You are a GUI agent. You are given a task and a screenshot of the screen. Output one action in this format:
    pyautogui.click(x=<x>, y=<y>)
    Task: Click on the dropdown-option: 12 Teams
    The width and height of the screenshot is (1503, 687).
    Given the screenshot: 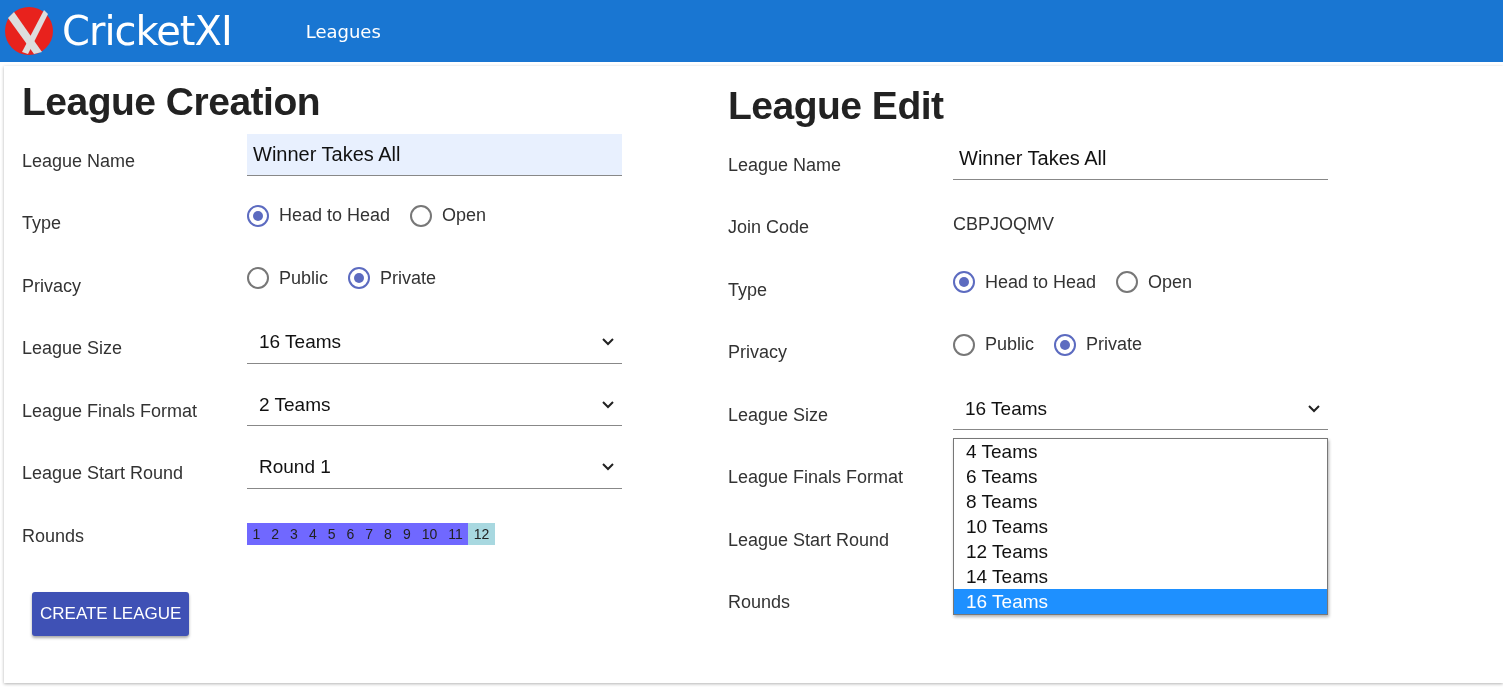 What is the action you would take?
    pyautogui.click(x=1140, y=552)
    